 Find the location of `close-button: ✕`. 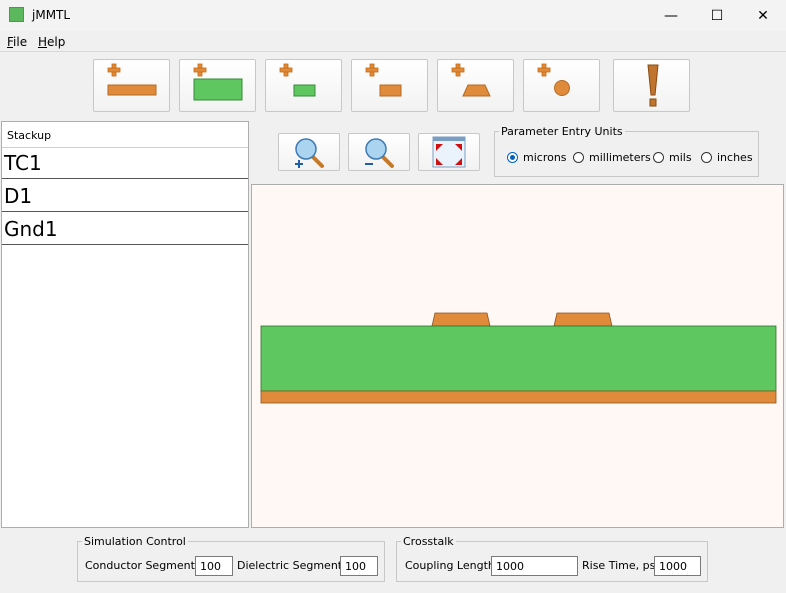

close-button: ✕ is located at coordinates (763, 15).